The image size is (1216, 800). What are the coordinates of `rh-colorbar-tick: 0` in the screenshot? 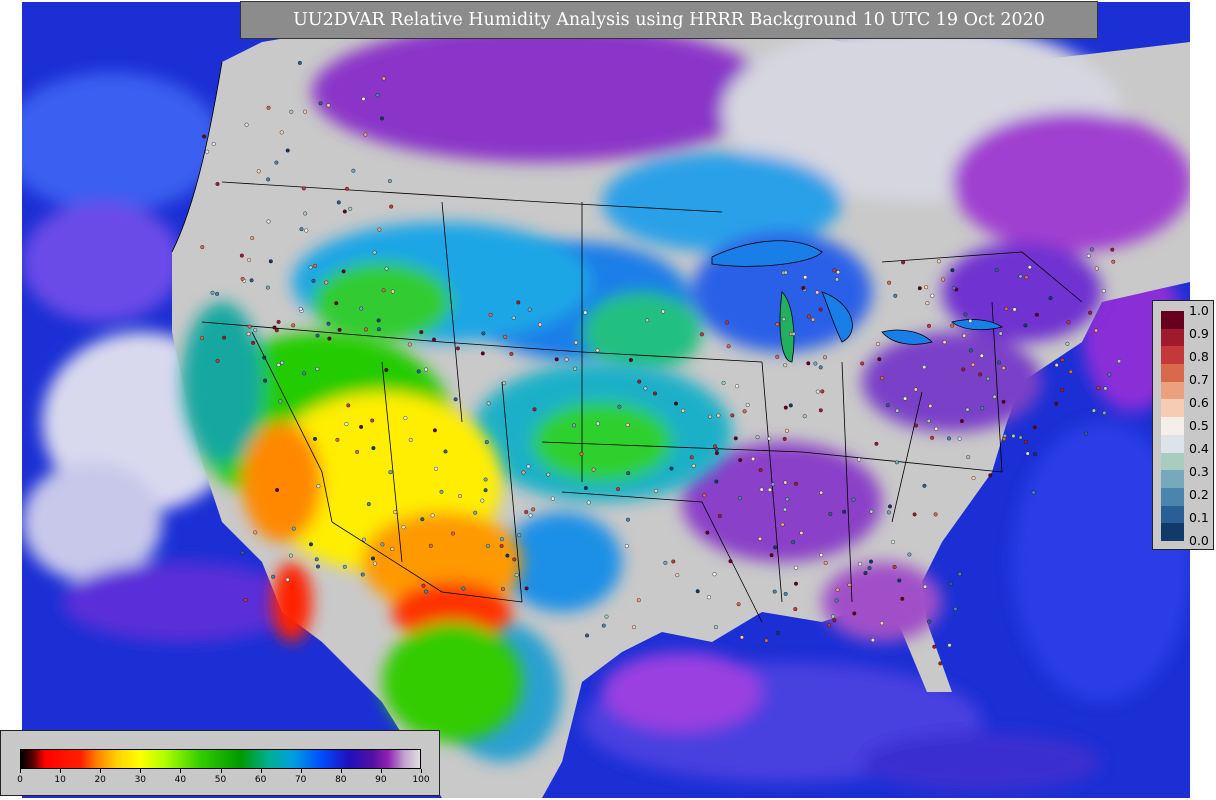 It's located at (20, 780).